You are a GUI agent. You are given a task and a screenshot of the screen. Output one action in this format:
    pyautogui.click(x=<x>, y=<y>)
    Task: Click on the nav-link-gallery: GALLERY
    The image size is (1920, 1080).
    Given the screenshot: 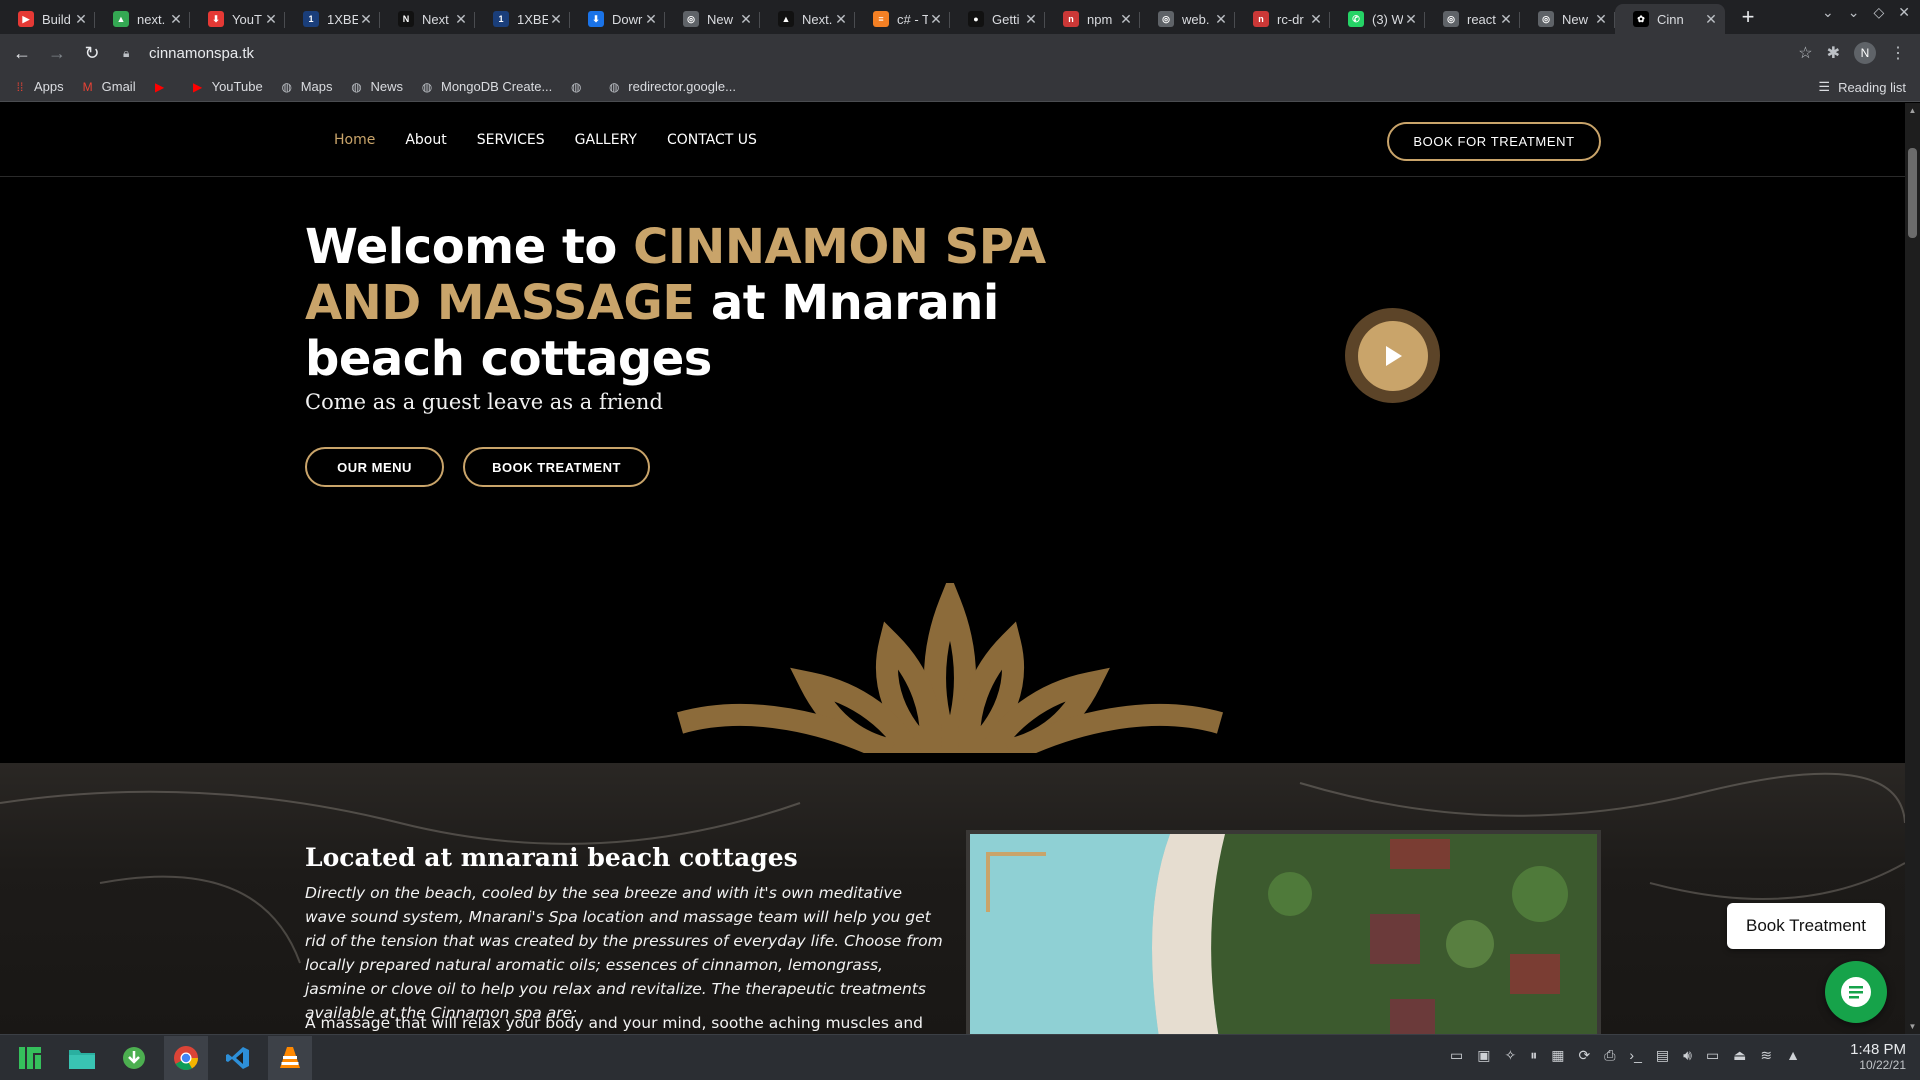 What is the action you would take?
    pyautogui.click(x=606, y=140)
    